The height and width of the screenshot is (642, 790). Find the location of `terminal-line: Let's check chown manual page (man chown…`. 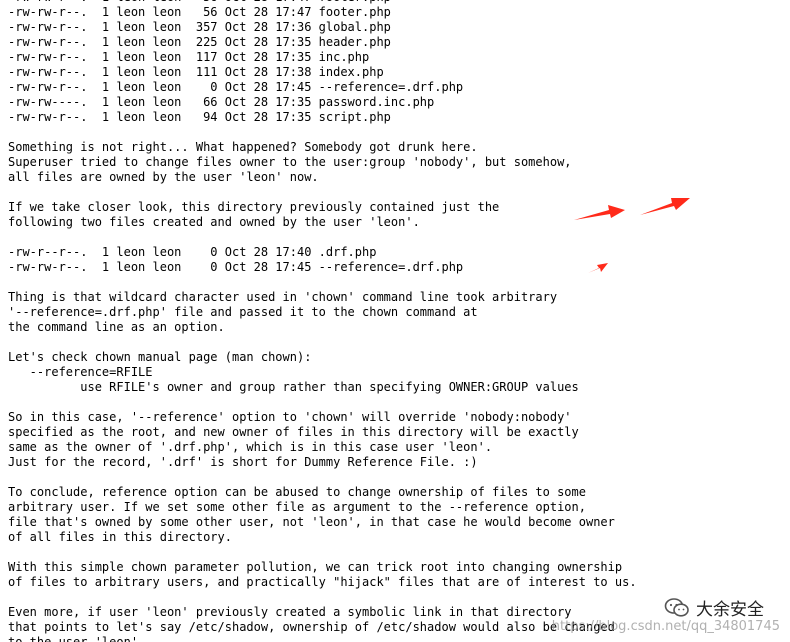

terminal-line: Let's check chown manual page (man chown… is located at coordinates (160, 357).